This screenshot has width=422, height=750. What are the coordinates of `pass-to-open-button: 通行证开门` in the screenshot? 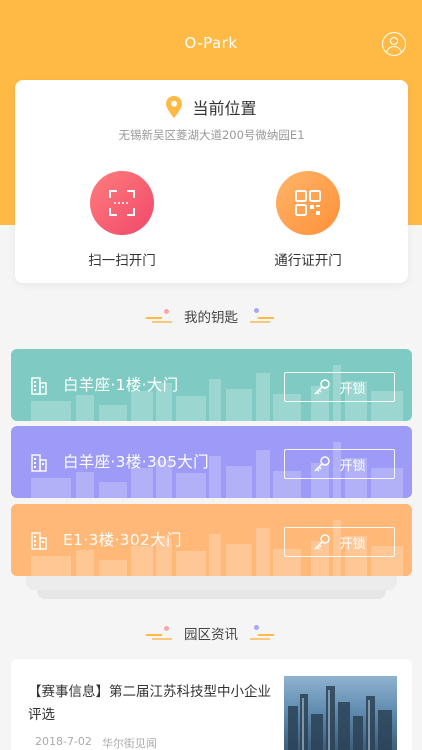 It's located at (308, 220).